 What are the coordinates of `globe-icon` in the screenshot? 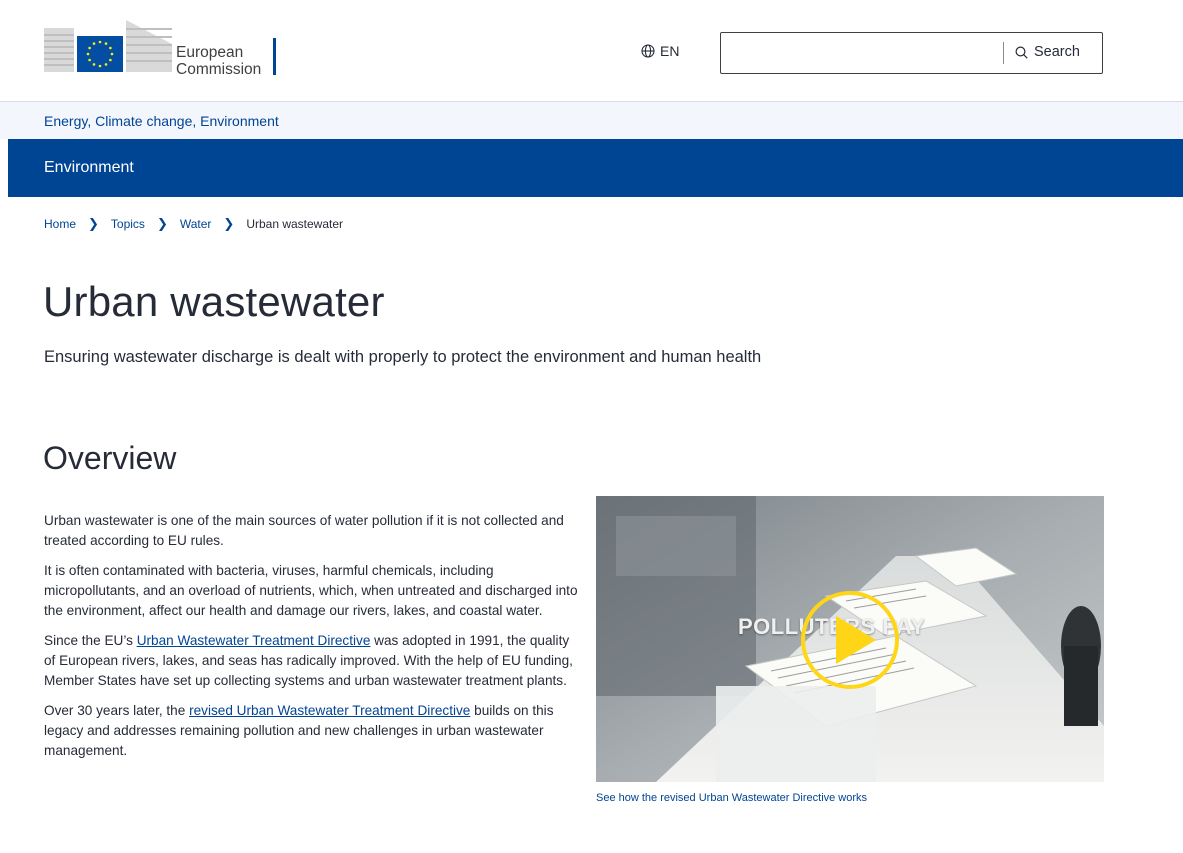 It's located at (648, 51).